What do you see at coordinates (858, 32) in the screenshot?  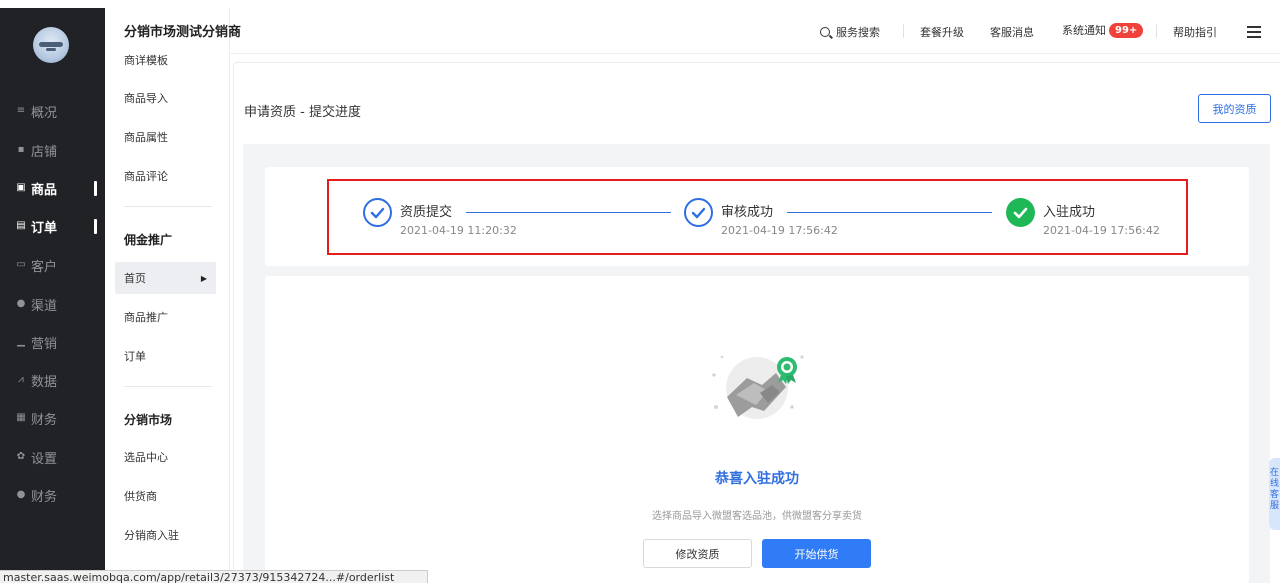 I see `service-search-label: 服务搜索` at bounding box center [858, 32].